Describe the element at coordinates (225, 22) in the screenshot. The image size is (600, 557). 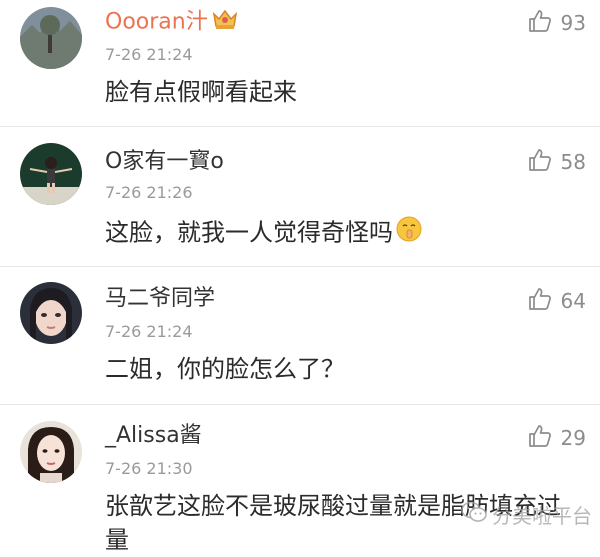
I see `crown-icon` at that location.